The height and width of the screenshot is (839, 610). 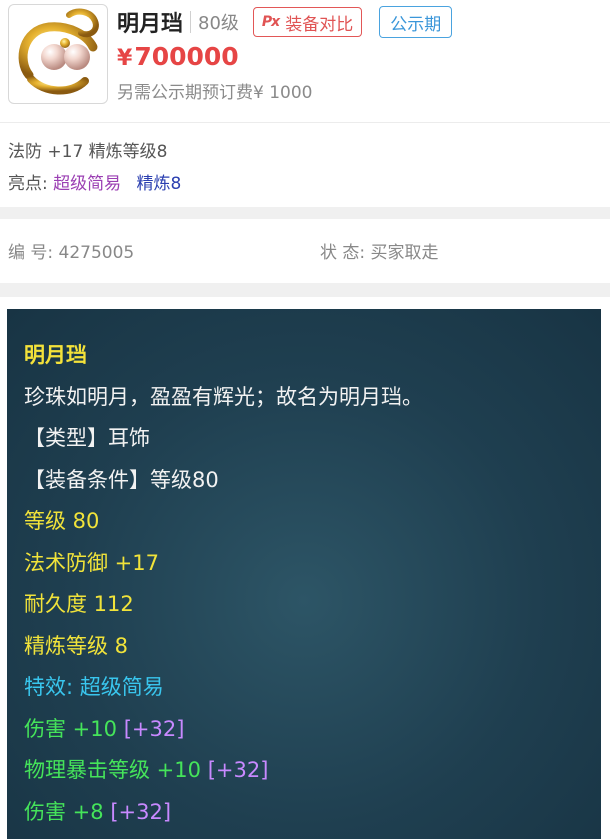 I want to click on compare-equipment-button: Px 装备对比, so click(x=307, y=22).